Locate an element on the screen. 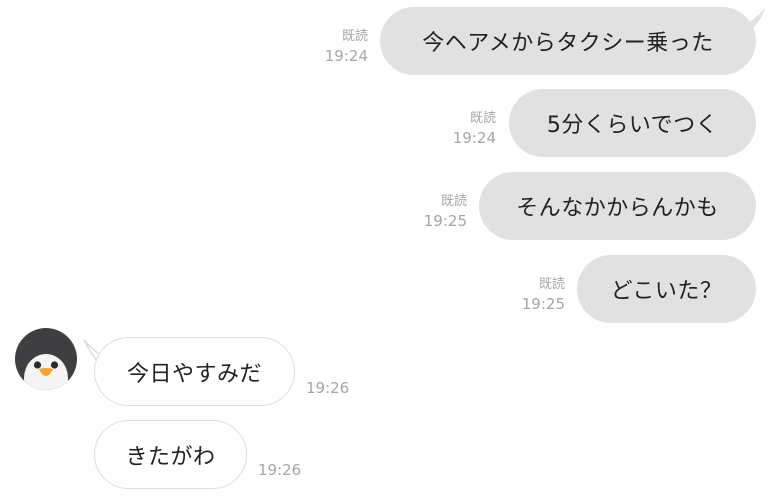 This screenshot has height=498, width=780. message-text: どこいた？ is located at coordinates (666, 291).